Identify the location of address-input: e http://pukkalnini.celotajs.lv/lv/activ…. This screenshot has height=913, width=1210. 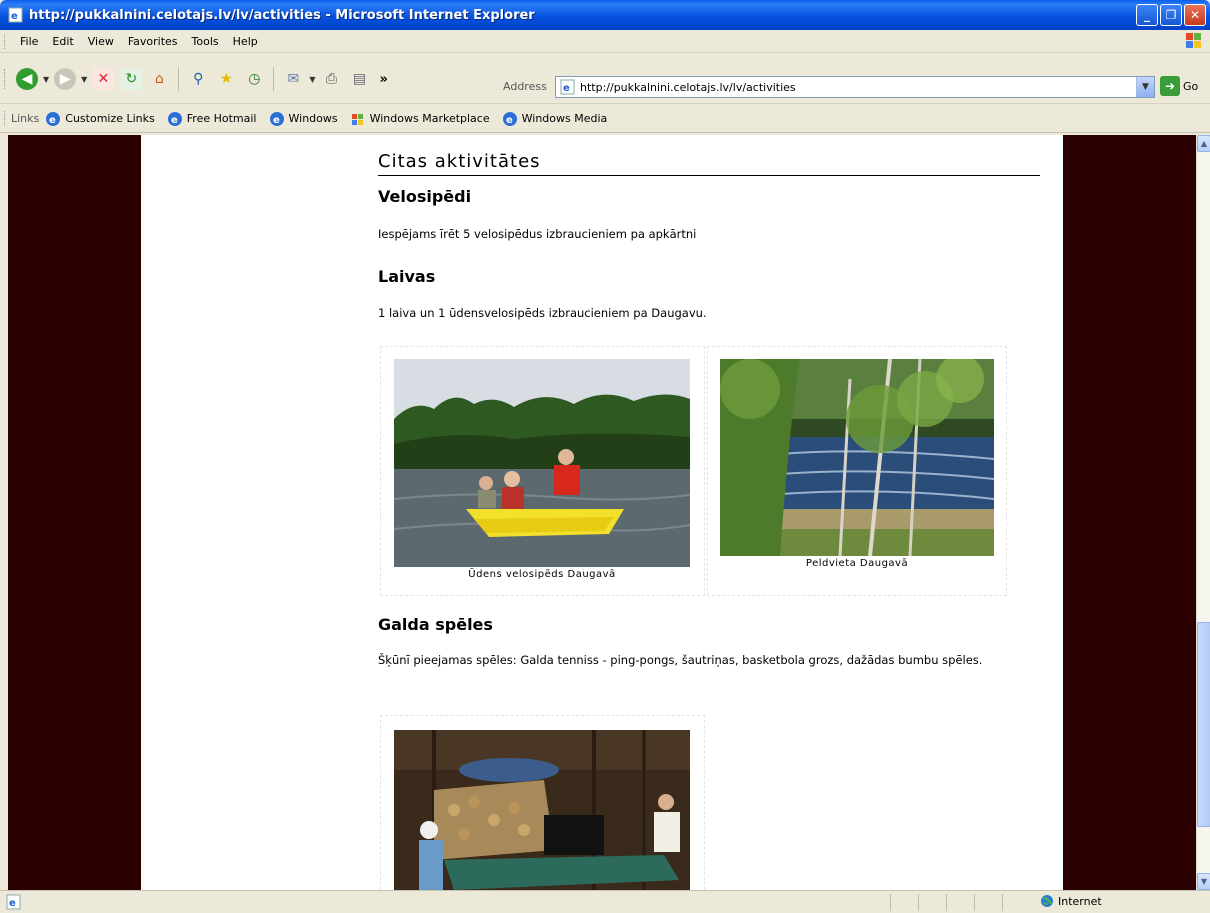
(855, 87).